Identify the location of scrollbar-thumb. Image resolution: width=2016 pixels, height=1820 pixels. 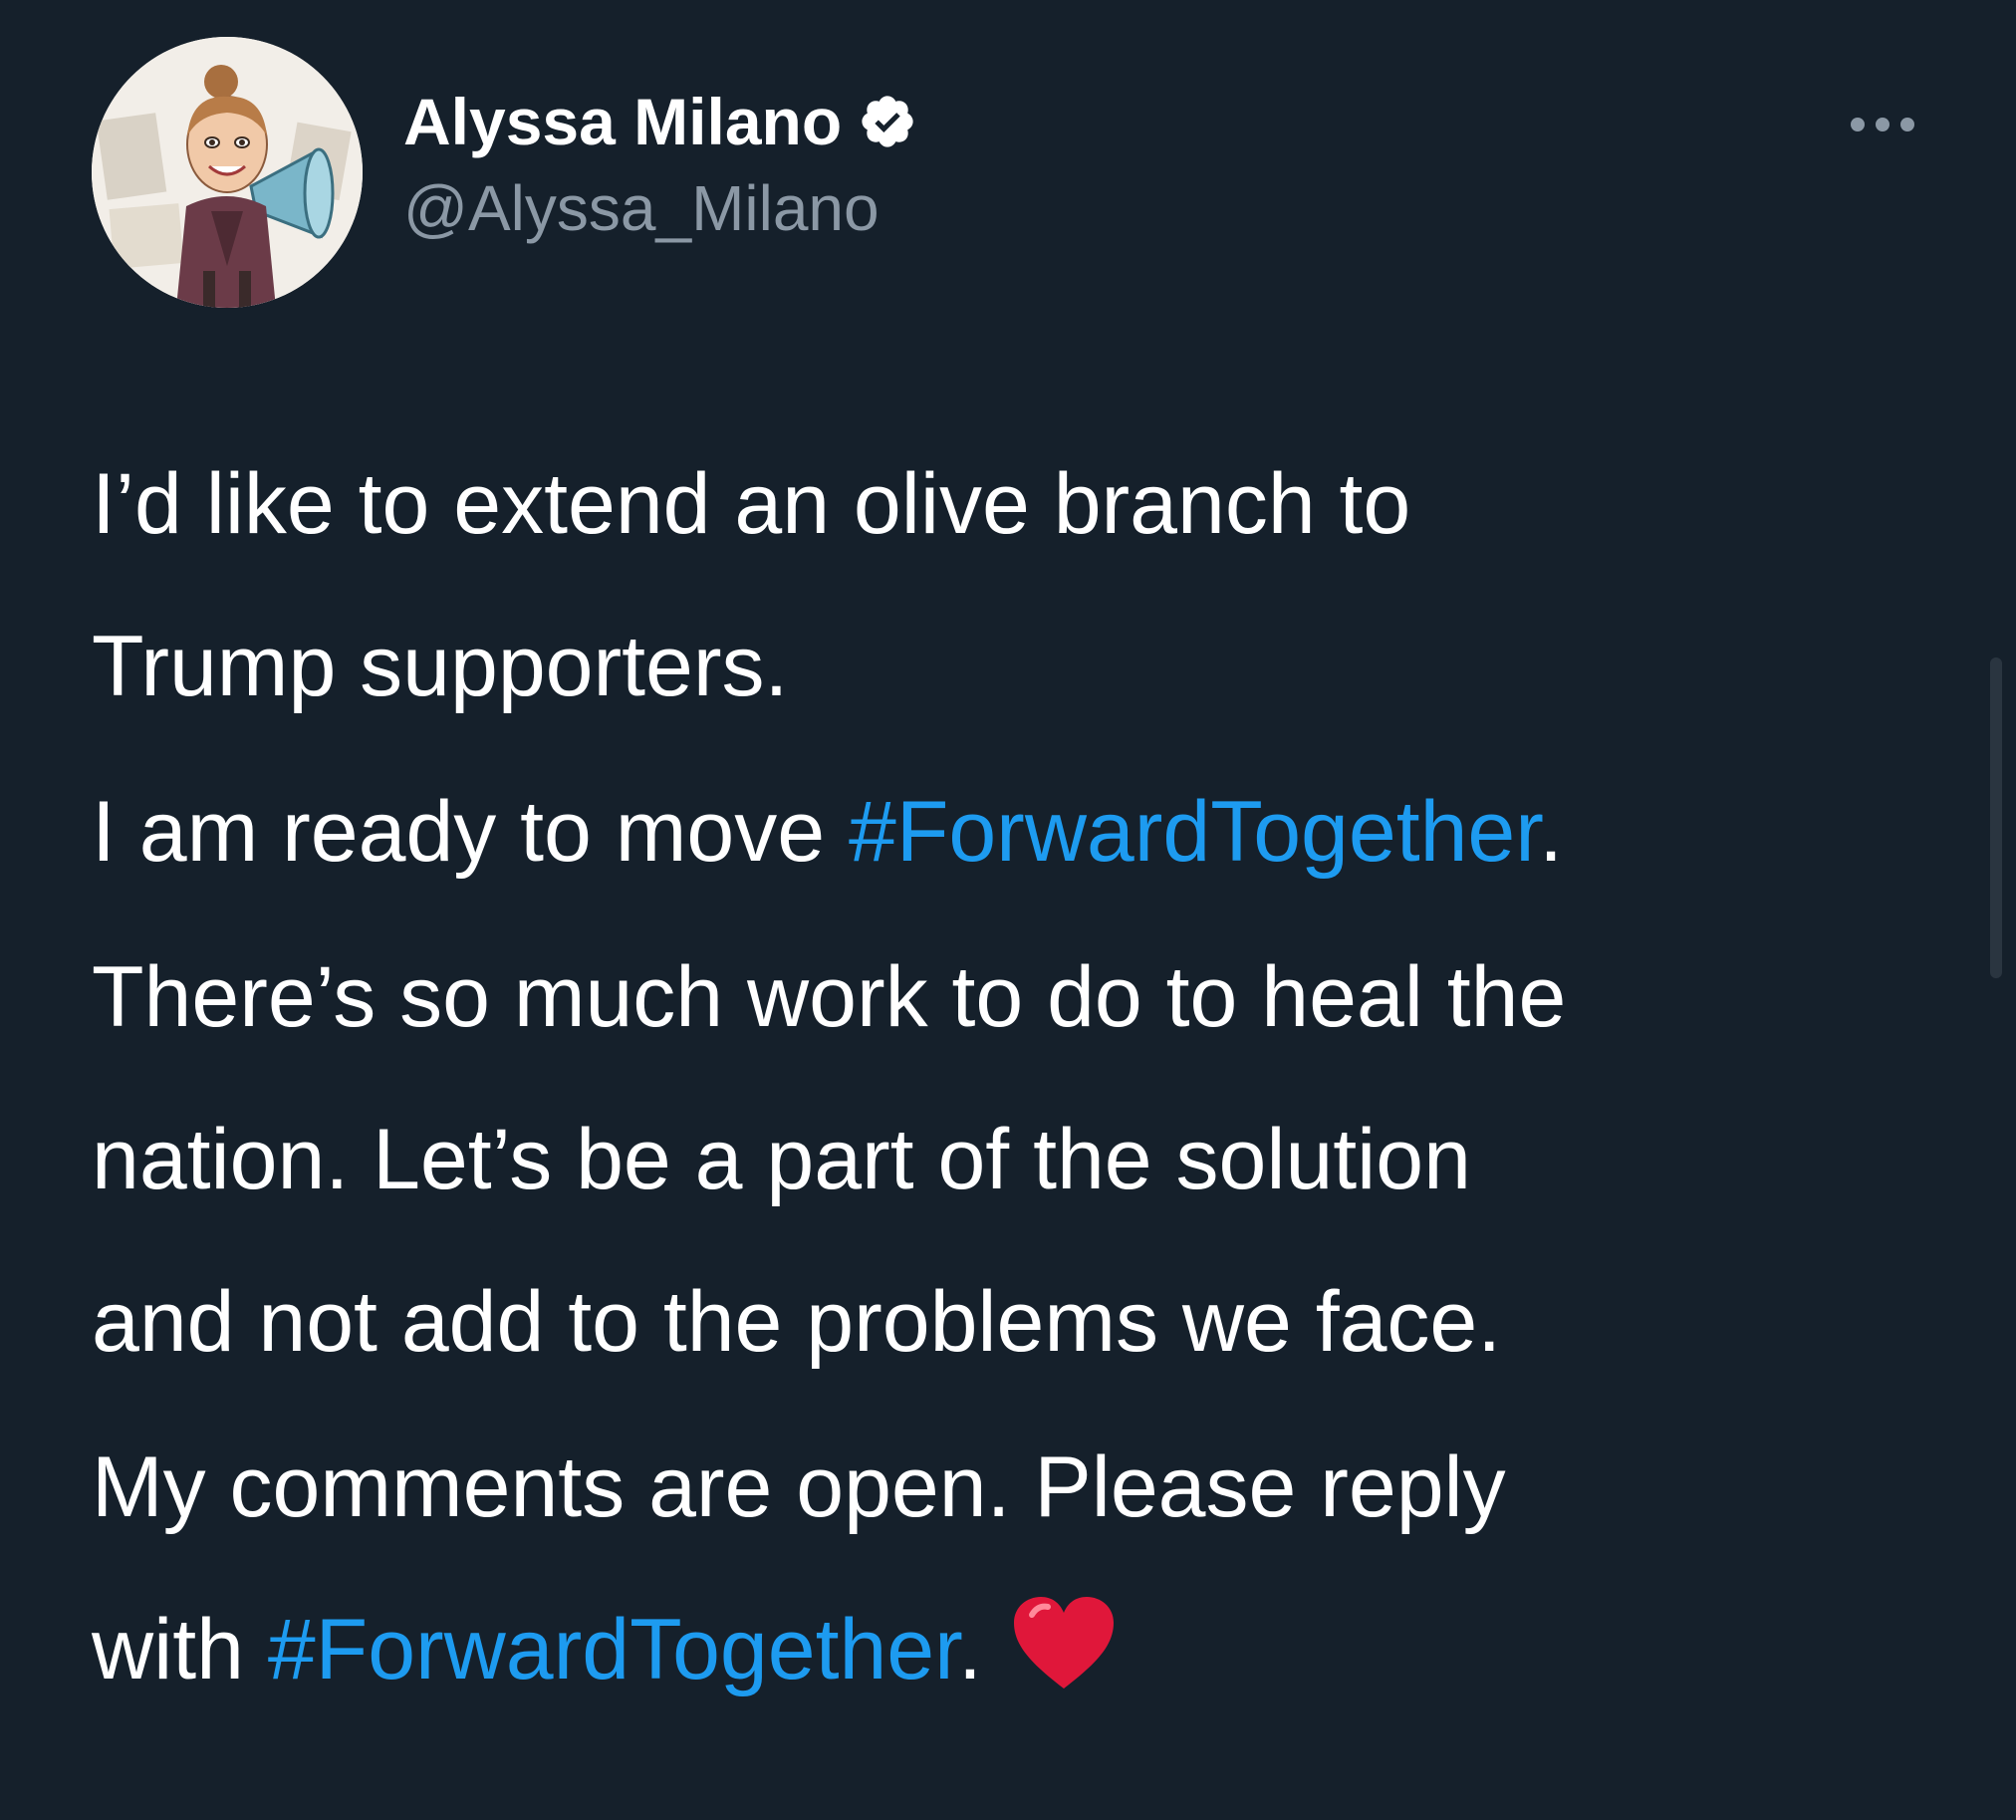
(1996, 817).